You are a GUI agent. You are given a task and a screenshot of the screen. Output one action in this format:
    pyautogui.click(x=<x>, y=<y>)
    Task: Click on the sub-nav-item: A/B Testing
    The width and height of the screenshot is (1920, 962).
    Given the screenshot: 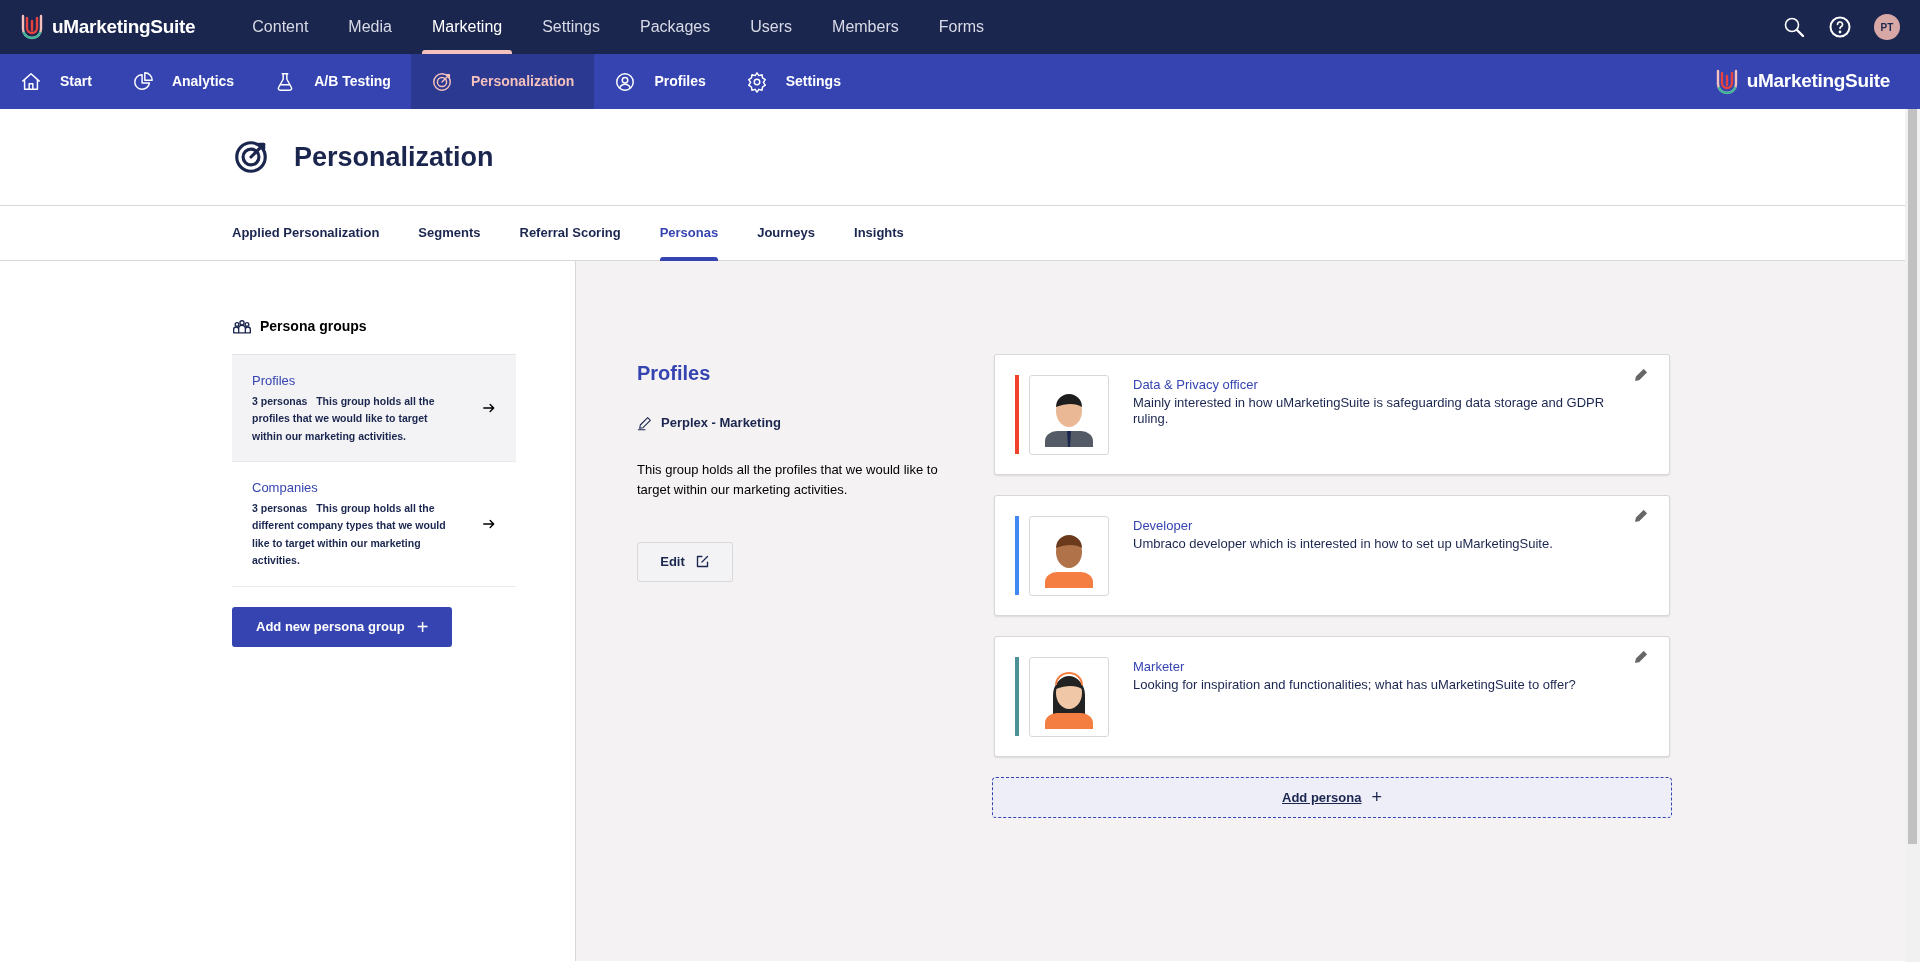 What is the action you would take?
    pyautogui.click(x=332, y=81)
    